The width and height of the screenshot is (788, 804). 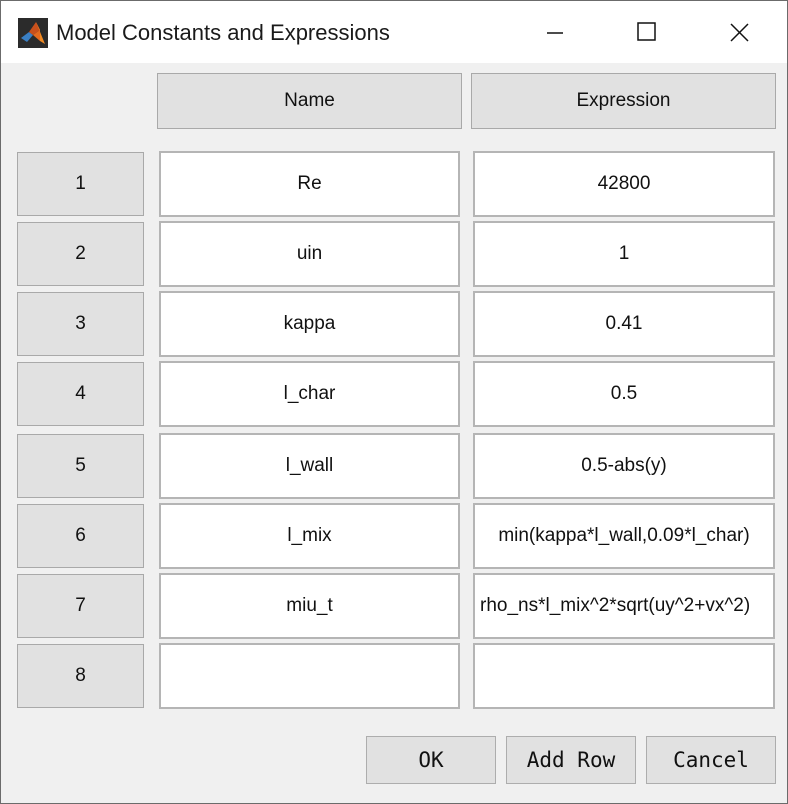 I want to click on name-cell-7: miu_t, so click(x=309, y=606).